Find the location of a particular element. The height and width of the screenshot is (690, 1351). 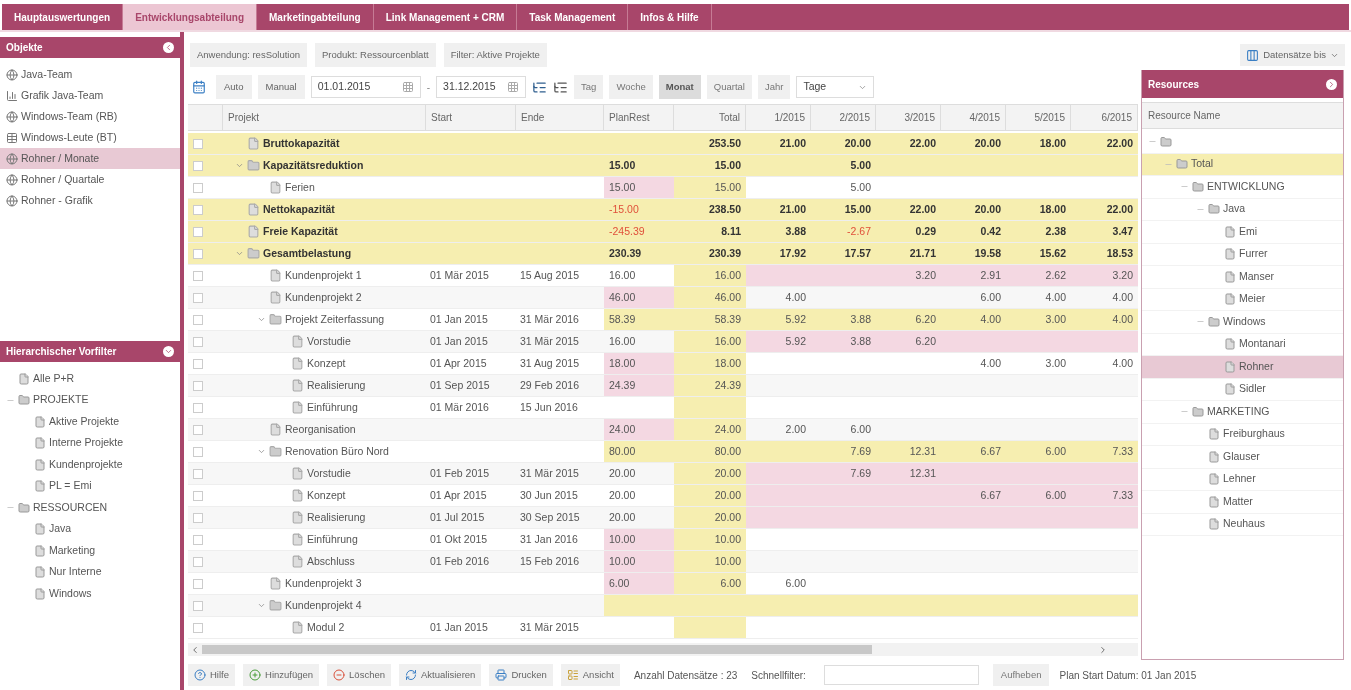

table-row: Vorstudie 01 Jan 2015 31 Mär 2015 16.00 16.00 5.92 3.88 6.20 is located at coordinates (663, 342).